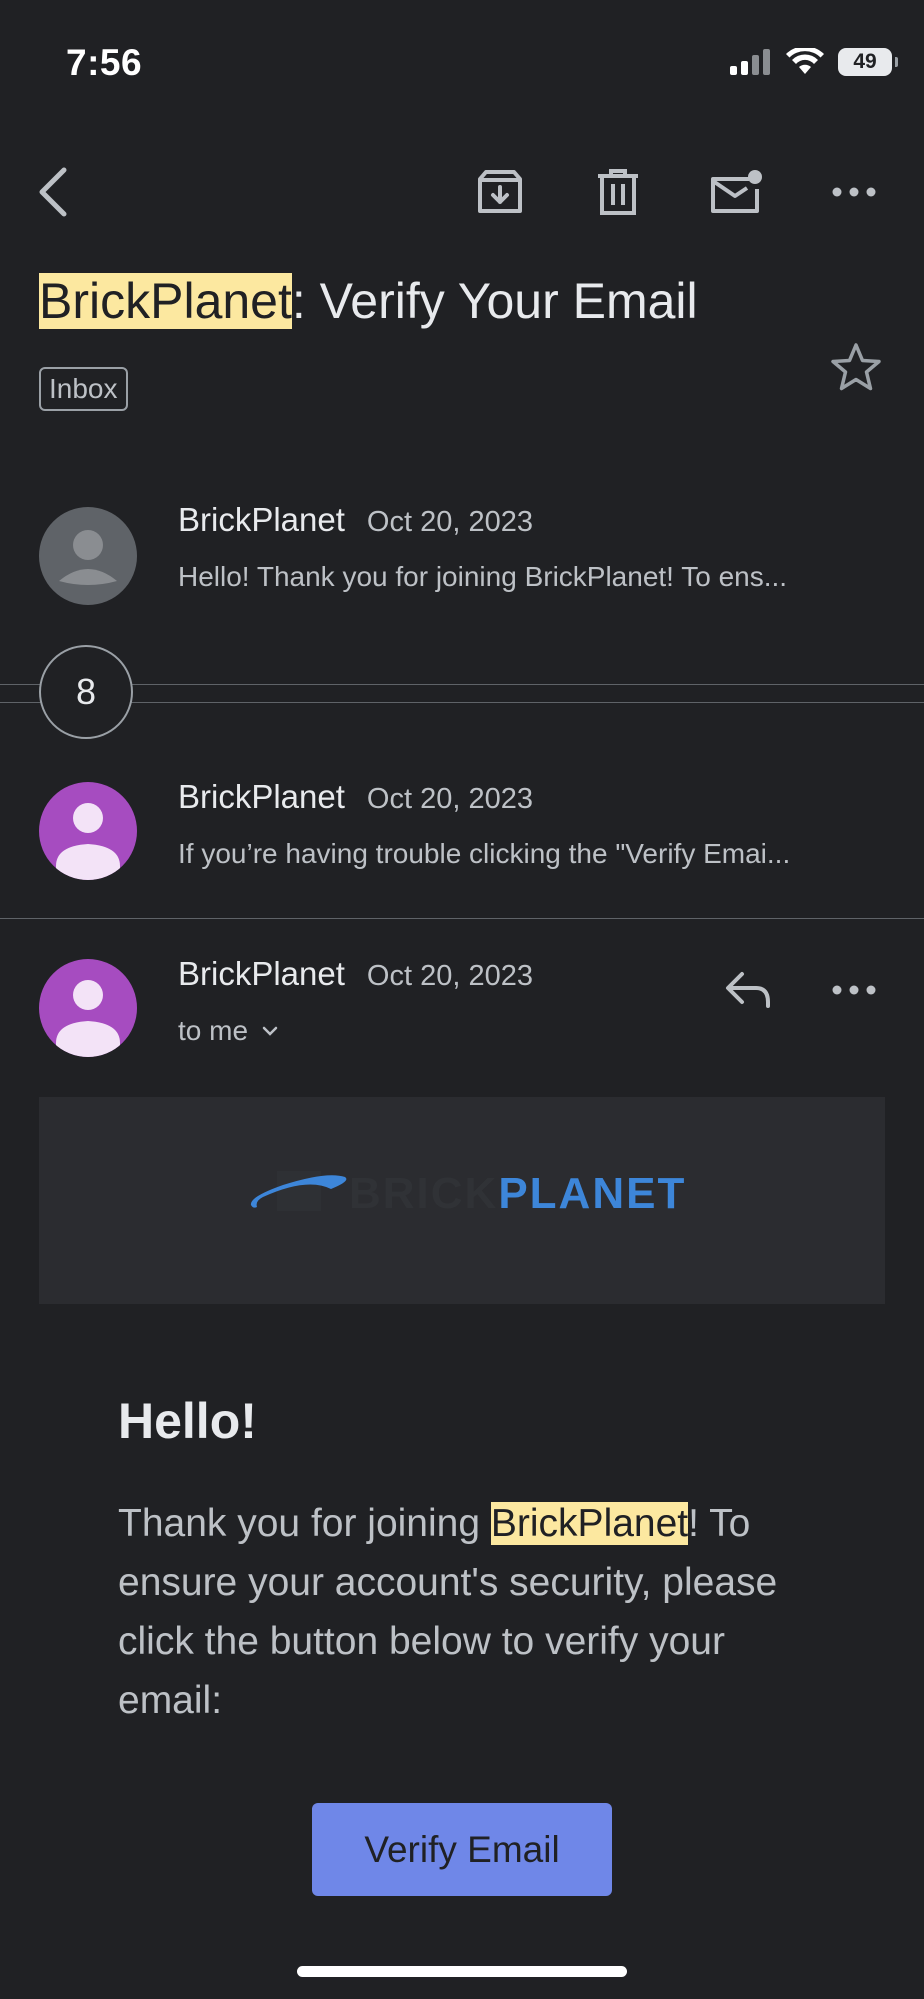 This screenshot has height=1999, width=924. Describe the element at coordinates (592, 1193) in the screenshot. I see `logo-text-bright: PLANET` at that location.